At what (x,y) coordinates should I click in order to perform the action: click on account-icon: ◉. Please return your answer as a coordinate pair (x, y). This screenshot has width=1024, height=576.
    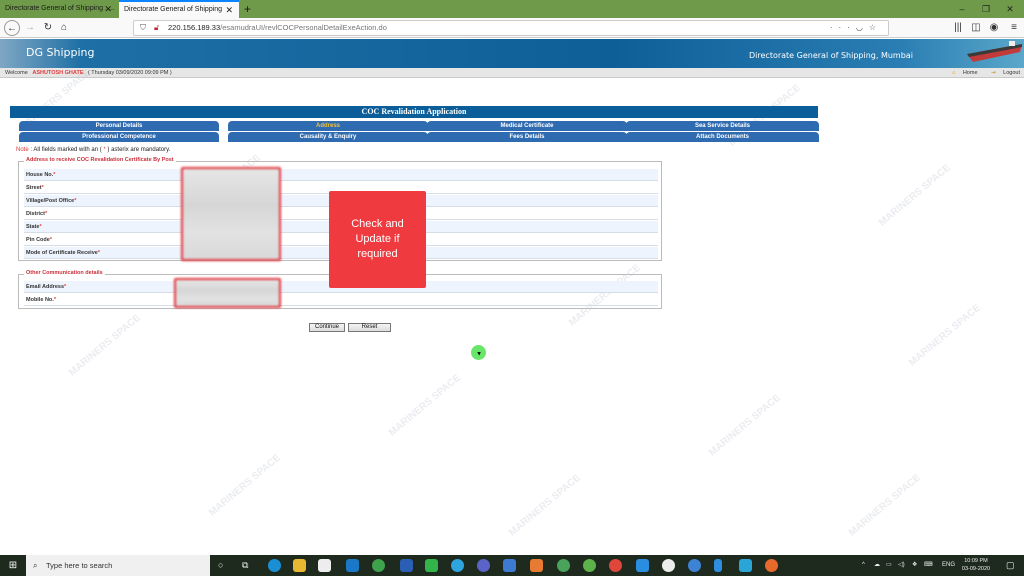
    Looking at the image, I should click on (994, 28).